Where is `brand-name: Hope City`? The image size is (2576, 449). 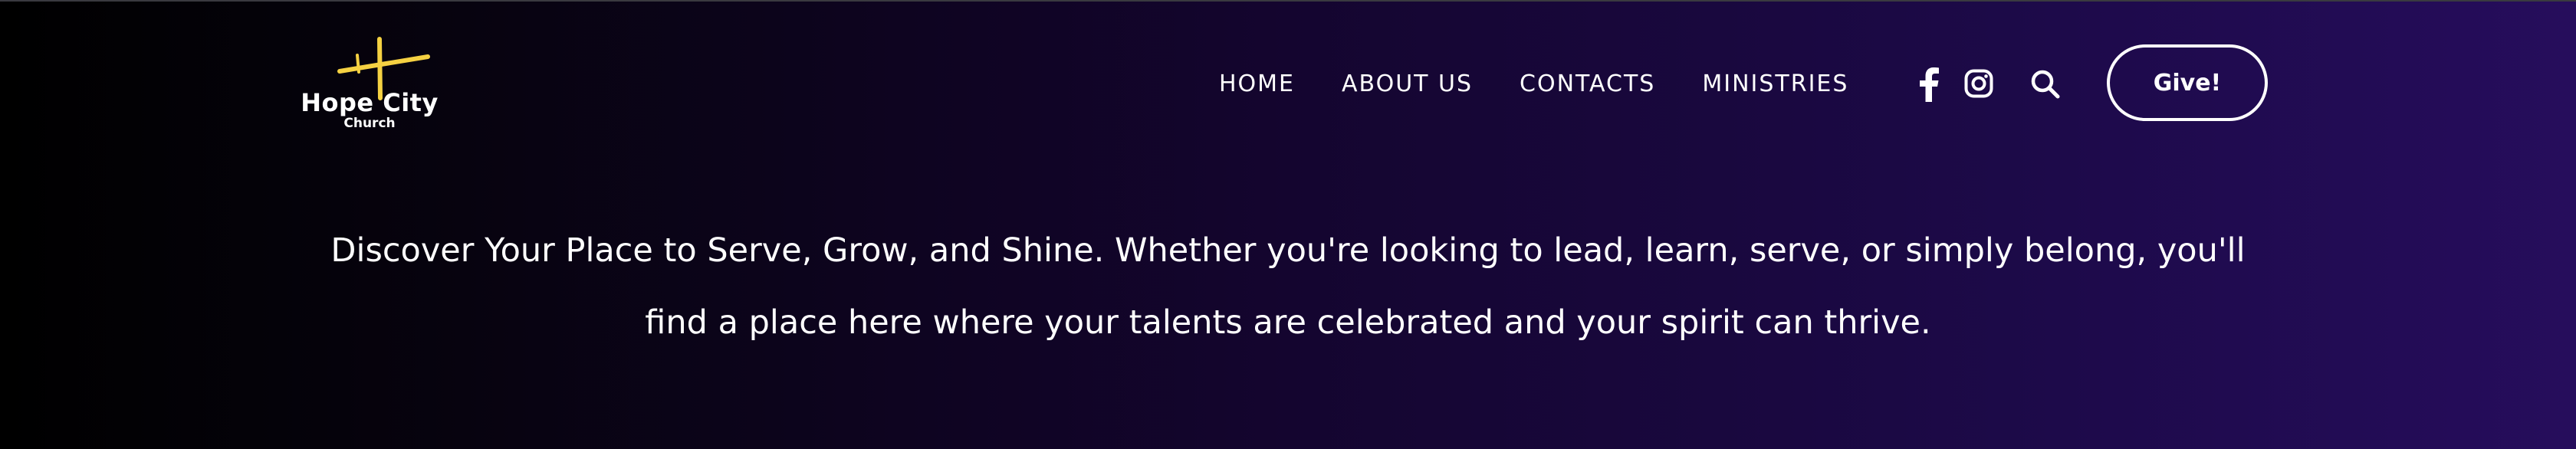
brand-name: Hope City is located at coordinates (370, 102).